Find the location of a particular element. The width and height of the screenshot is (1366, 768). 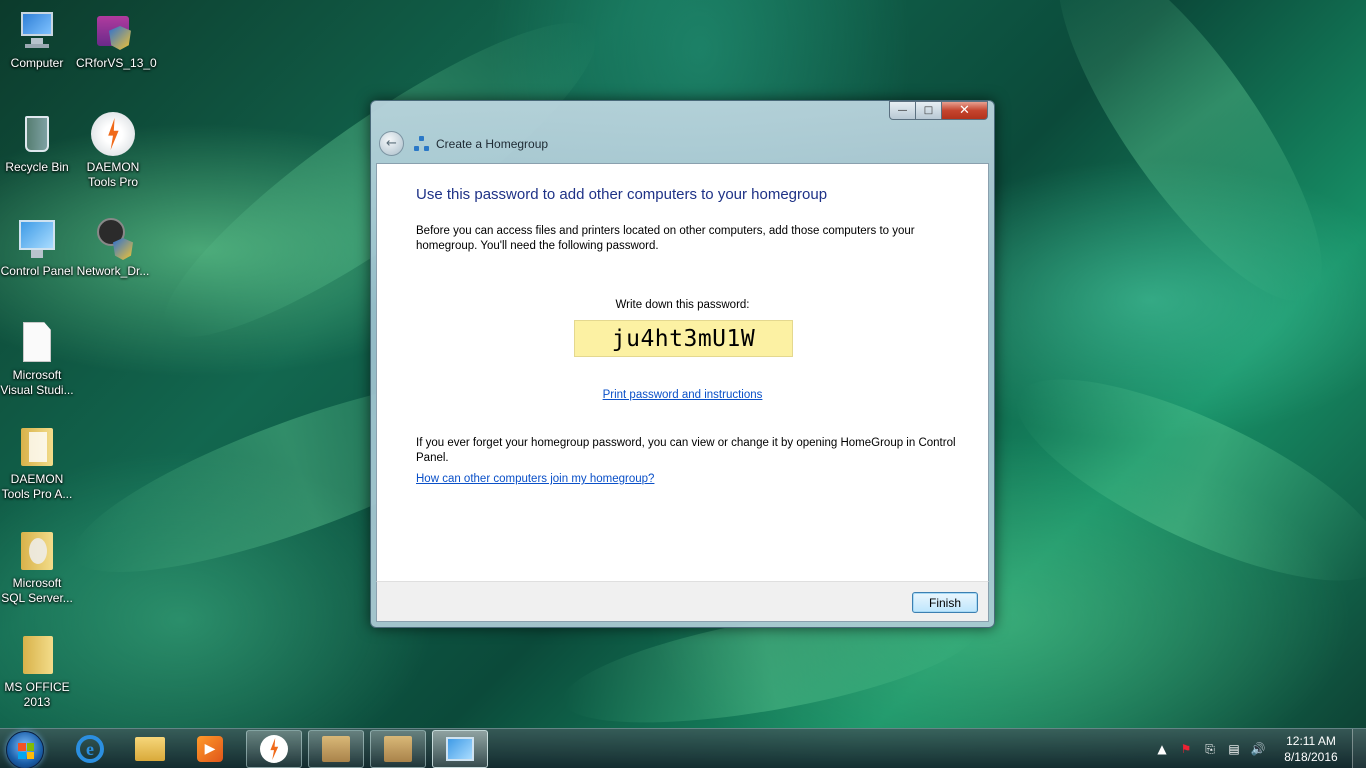

desktop-icon-label: CRforVS_13_0 is located at coordinates (116, 63).